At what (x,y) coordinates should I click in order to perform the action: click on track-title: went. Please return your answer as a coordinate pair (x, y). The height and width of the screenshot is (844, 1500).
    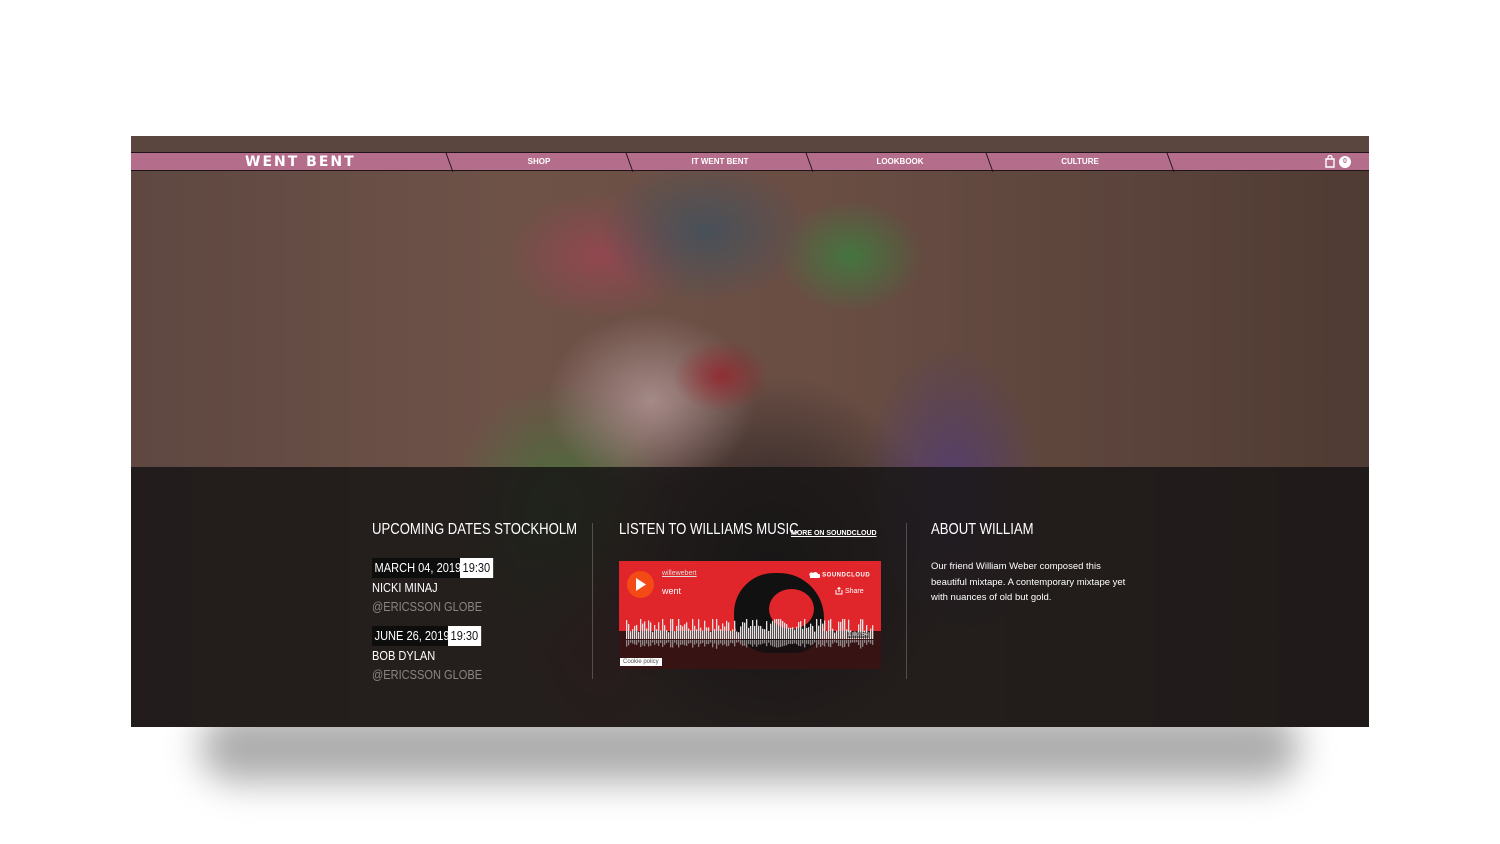
    Looking at the image, I should click on (671, 591).